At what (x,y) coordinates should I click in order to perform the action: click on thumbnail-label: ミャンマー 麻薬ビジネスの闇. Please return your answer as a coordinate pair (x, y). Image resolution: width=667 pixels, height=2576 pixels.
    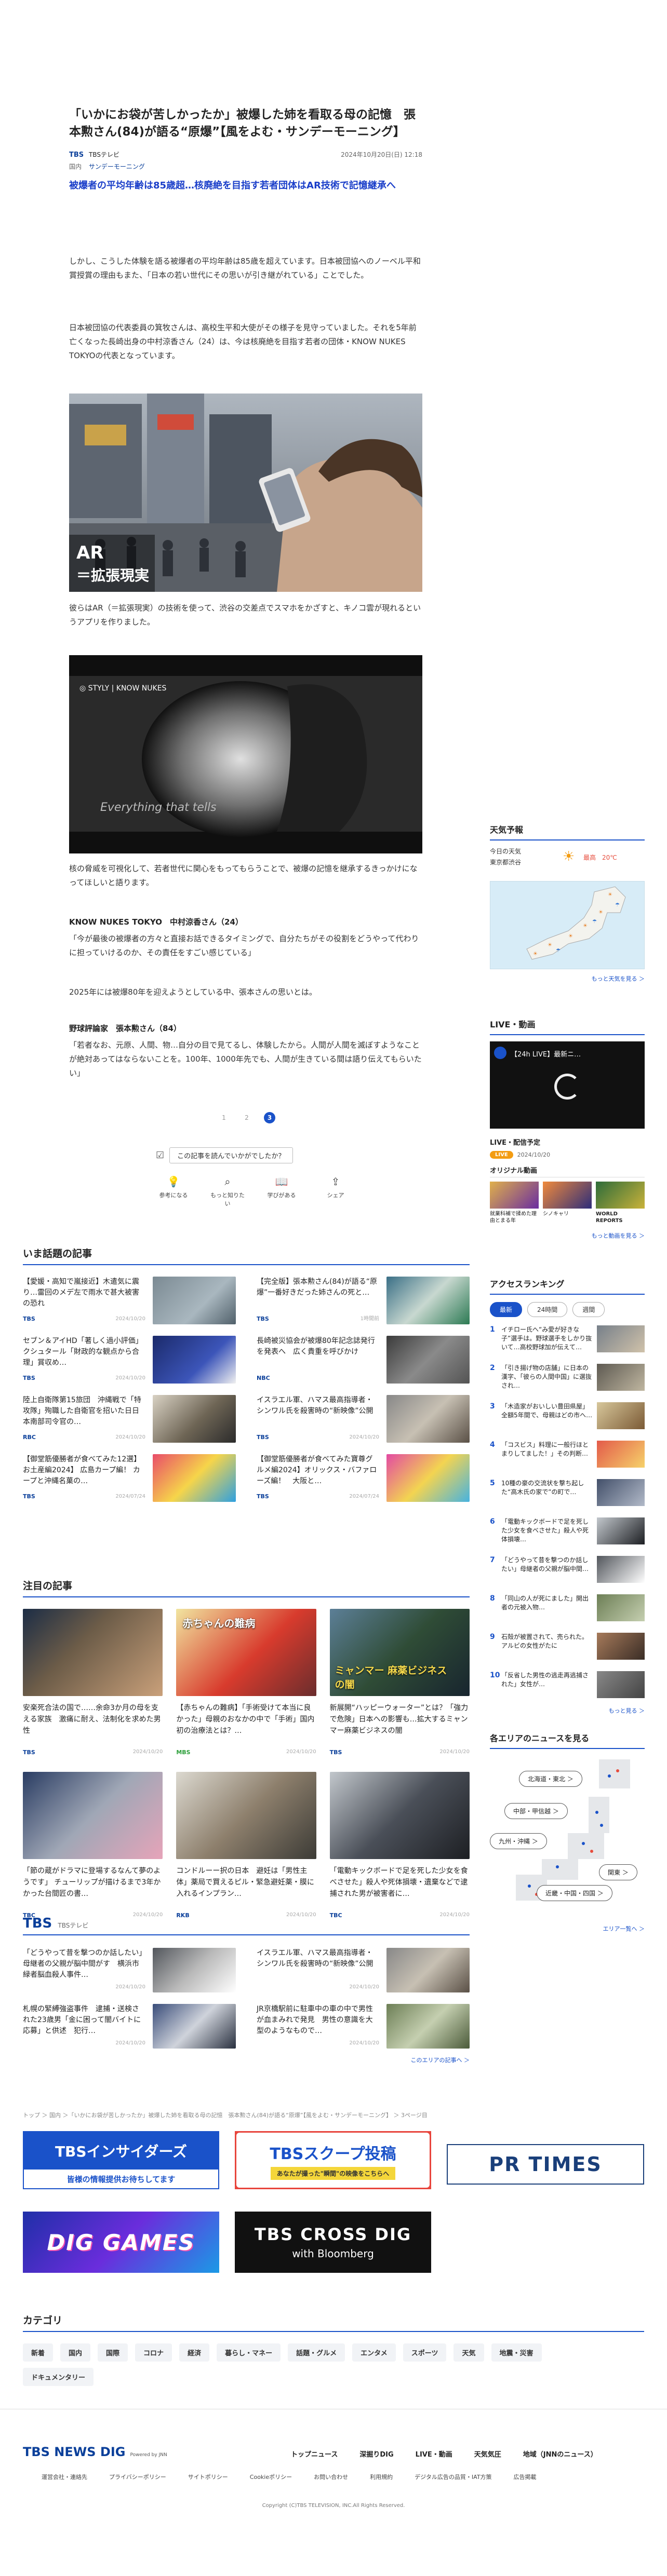
    Looking at the image, I should click on (391, 1677).